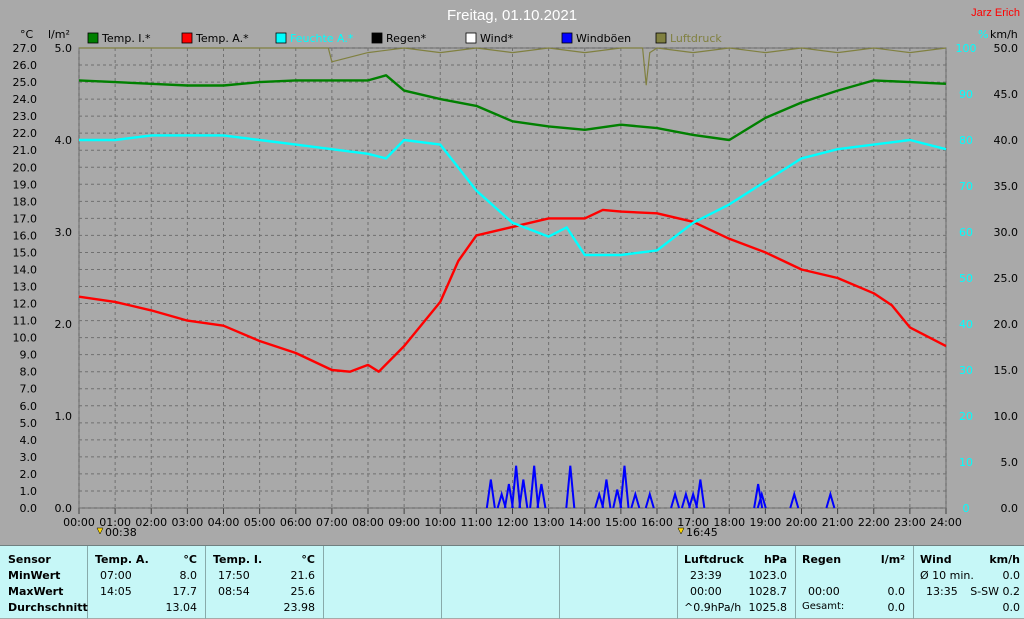 The image size is (1024, 619). Describe the element at coordinates (126, 38) in the screenshot. I see `legend-label: Temp. I.*` at that location.